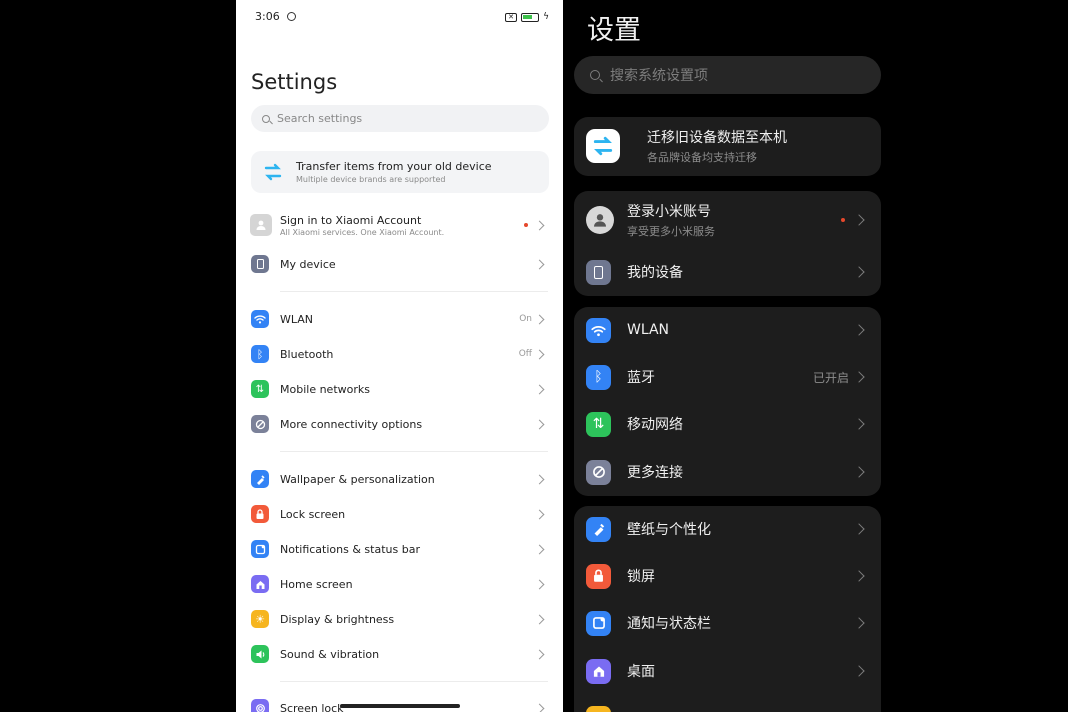 The width and height of the screenshot is (1068, 712). Describe the element at coordinates (727, 401) in the screenshot. I see `connectivity-card: WLAN ᛒ 蓝牙 已开启 ⇅ 移动网络 更多连接` at that location.